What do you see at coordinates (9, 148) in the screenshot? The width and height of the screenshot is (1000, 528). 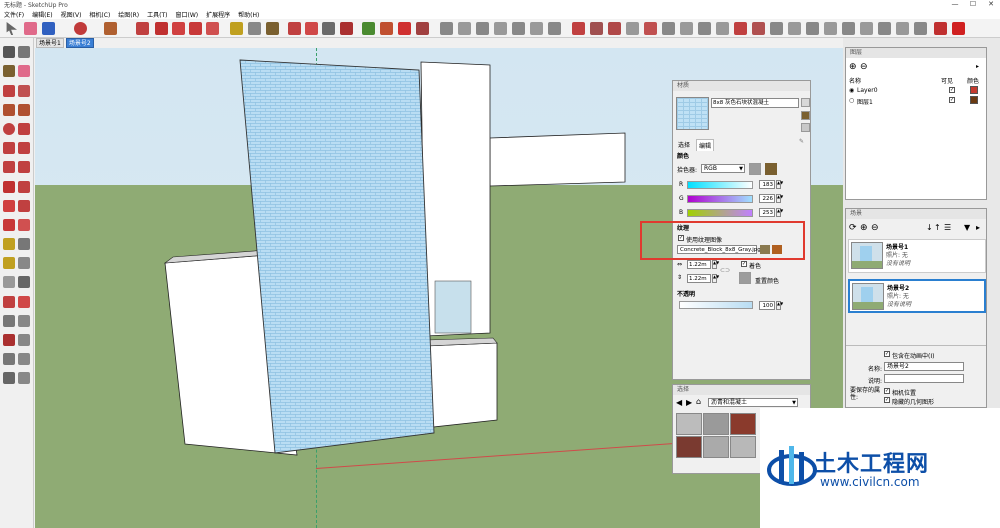 I see `arc-icon` at bounding box center [9, 148].